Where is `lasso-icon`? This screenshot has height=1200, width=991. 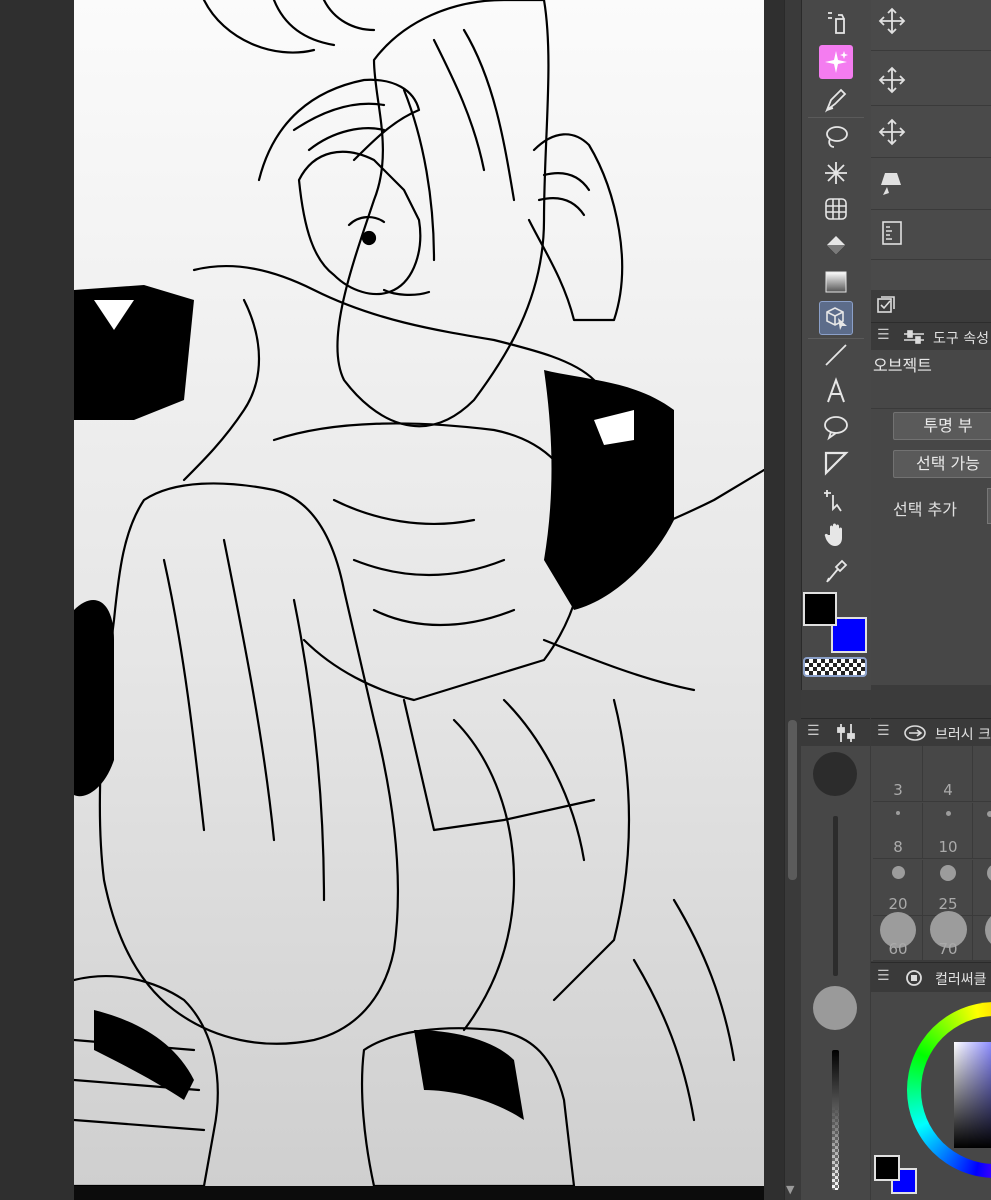 lasso-icon is located at coordinates (836, 137).